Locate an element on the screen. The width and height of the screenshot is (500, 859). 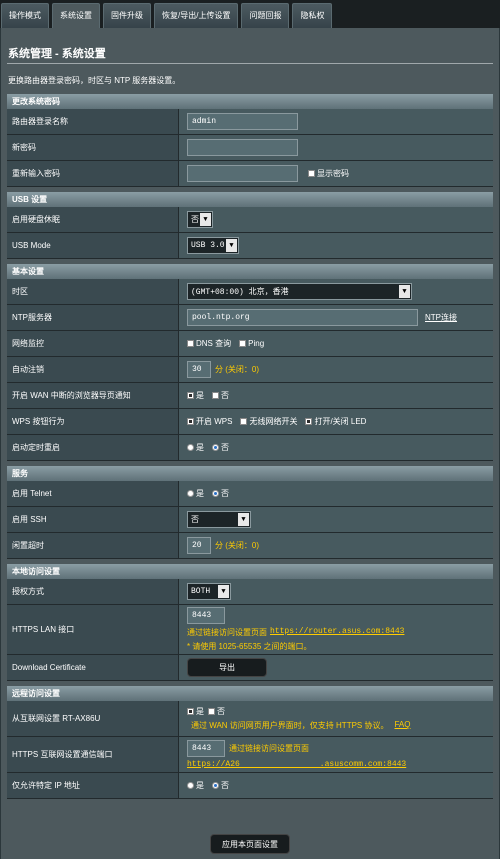
row-wps-button: WPS 按钮行为 开启 WPS 无线网络开关 打开/关闭 LED is located at coordinates (250, 422).